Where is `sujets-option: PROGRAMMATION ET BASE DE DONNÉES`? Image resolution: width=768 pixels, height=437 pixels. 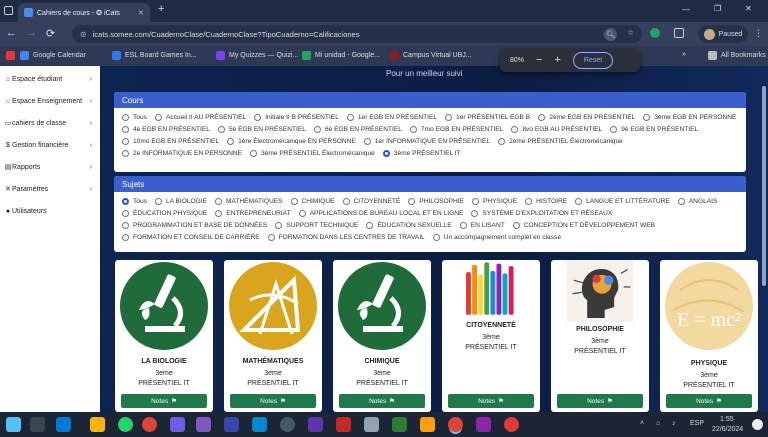
sujets-option: PROGRAMMATION ET BASE DE DONNÉES is located at coordinates (194, 225).